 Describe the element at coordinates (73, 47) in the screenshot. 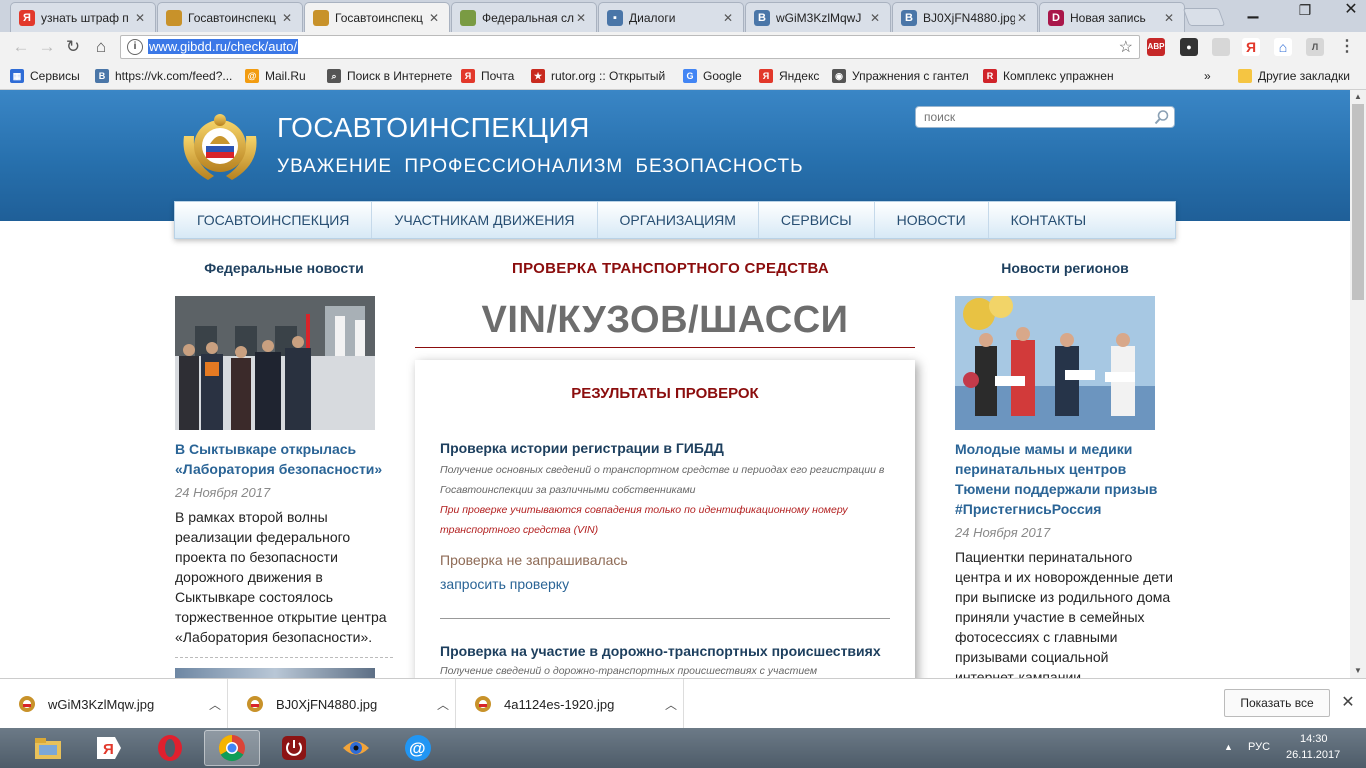

I see `reload-icon: ↻` at that location.